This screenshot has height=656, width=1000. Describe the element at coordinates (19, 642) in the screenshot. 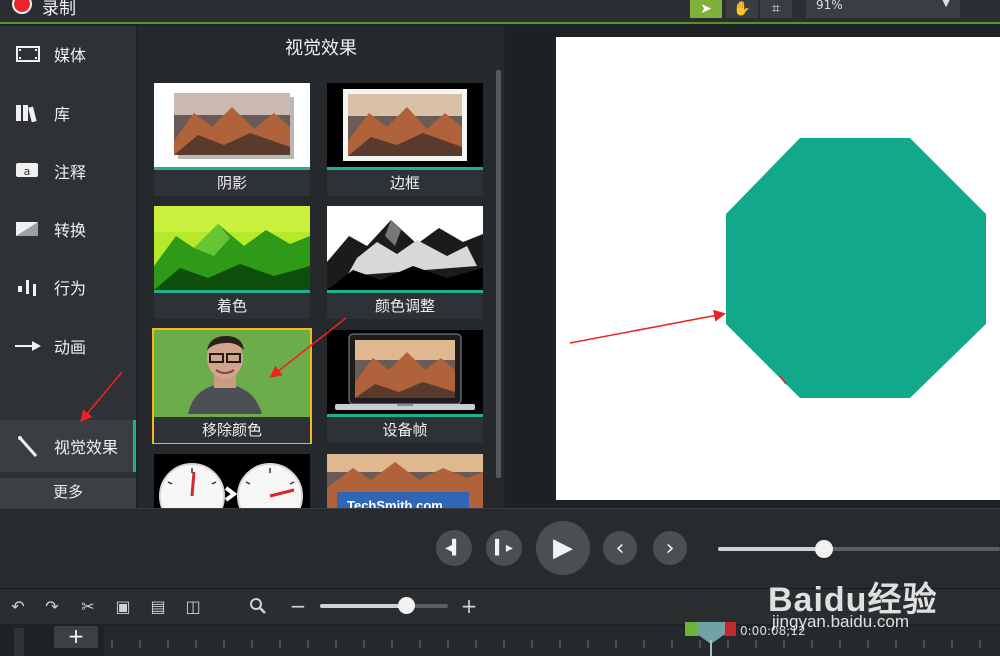

I see `track-handle` at that location.